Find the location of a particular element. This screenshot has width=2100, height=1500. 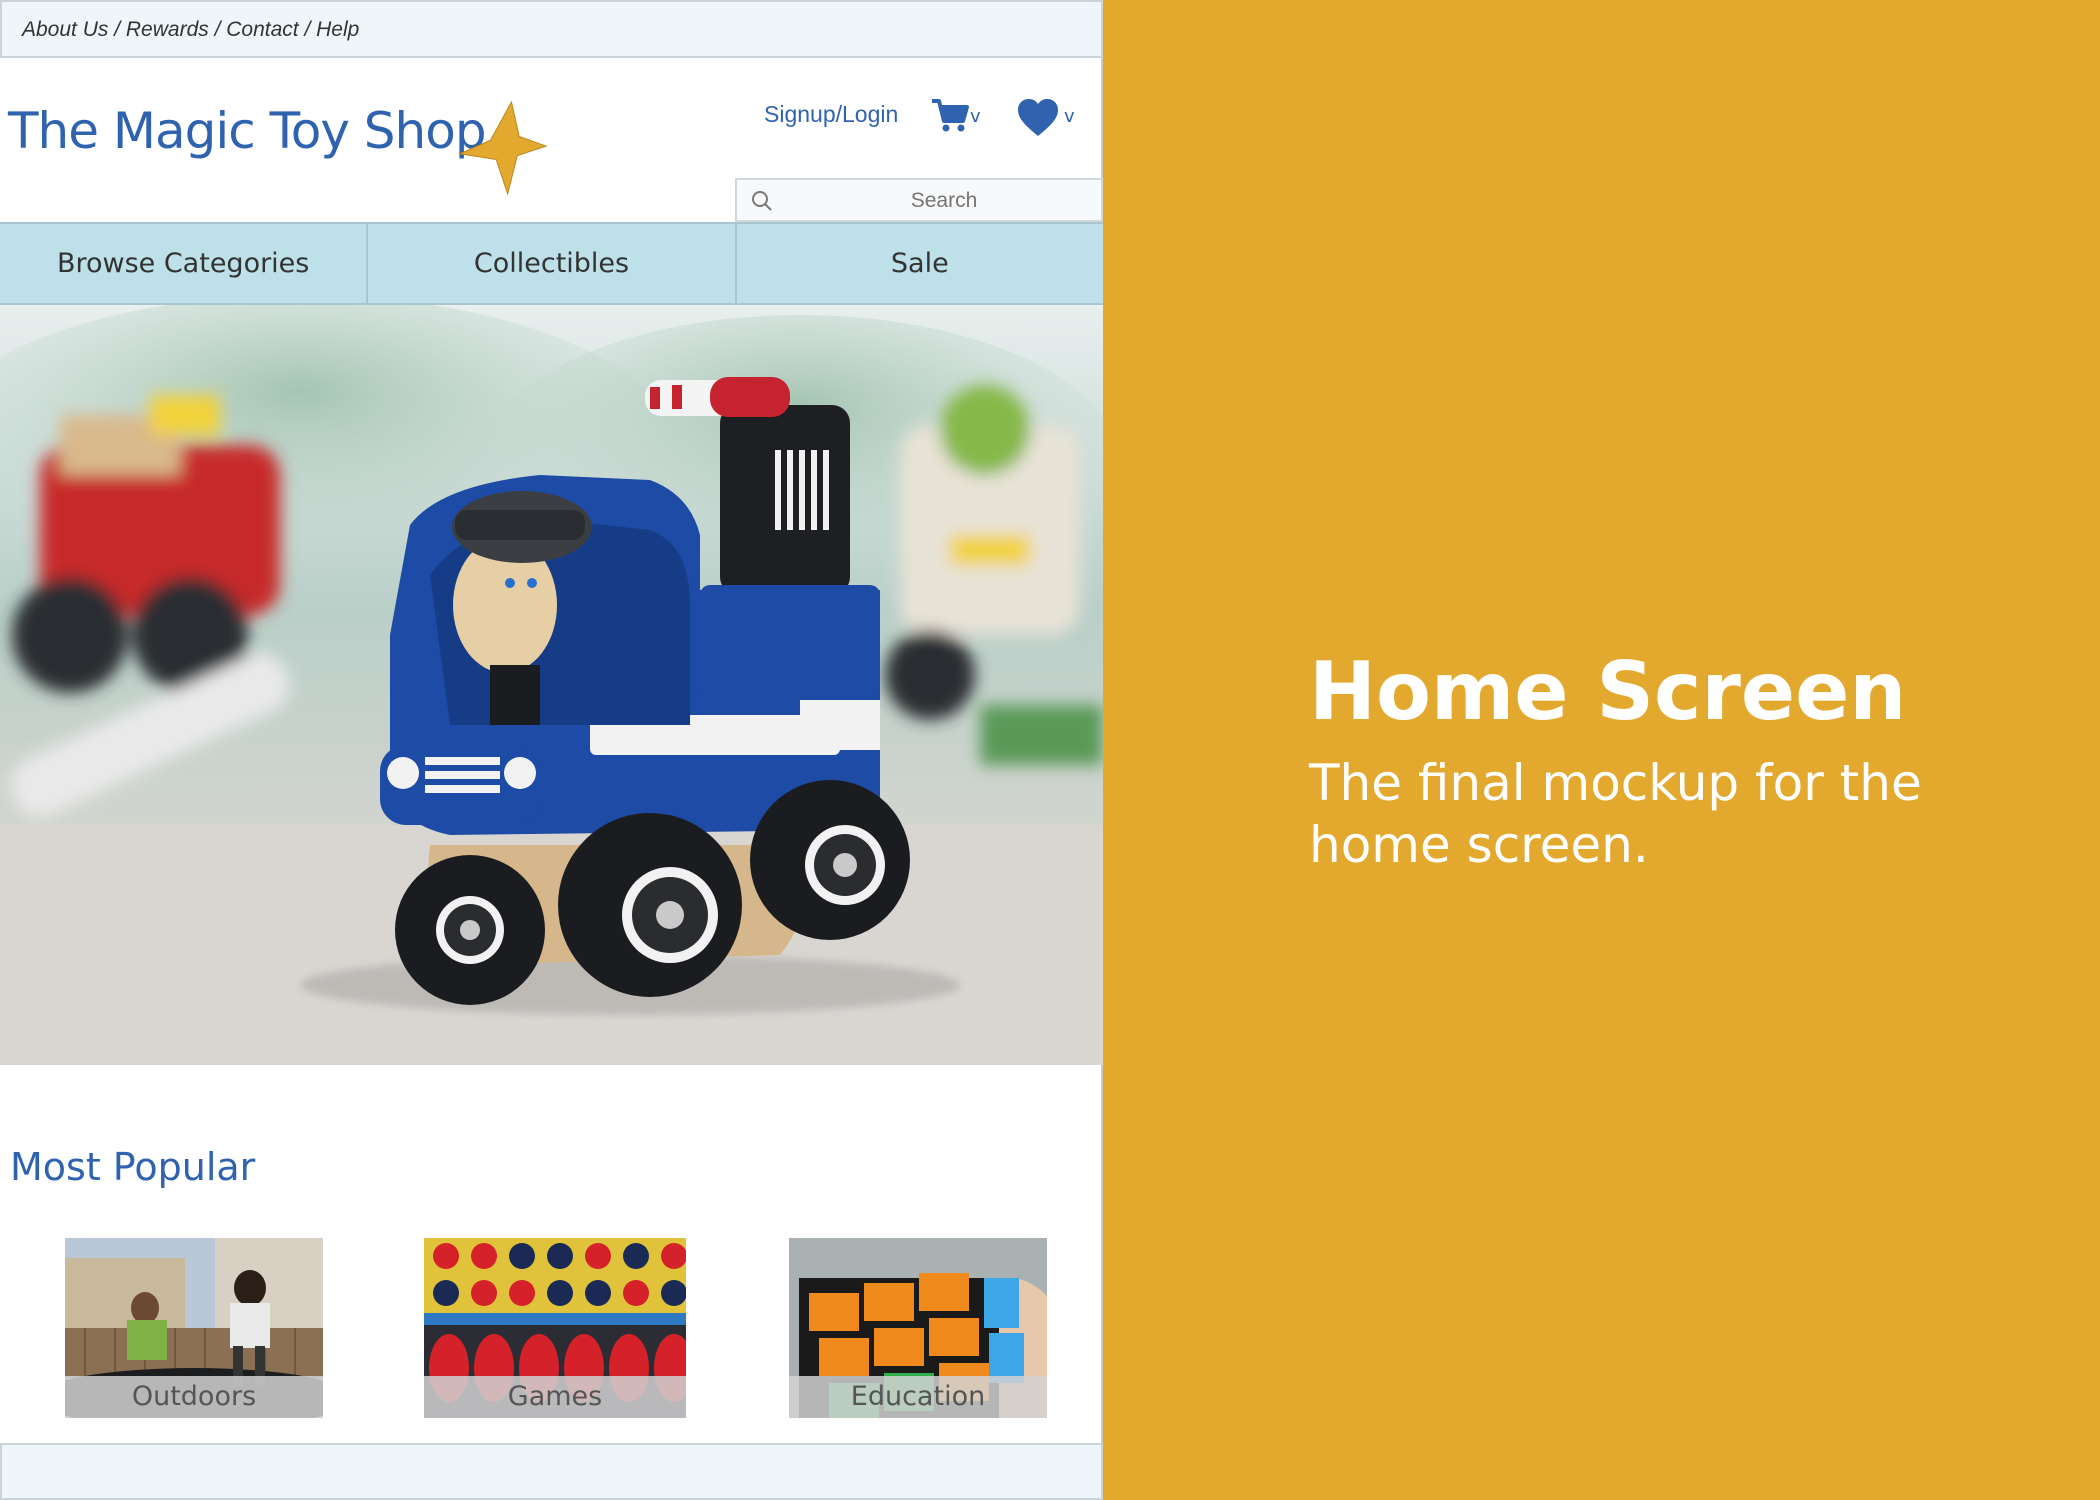

panel-title: Home Screen is located at coordinates (1608, 691).